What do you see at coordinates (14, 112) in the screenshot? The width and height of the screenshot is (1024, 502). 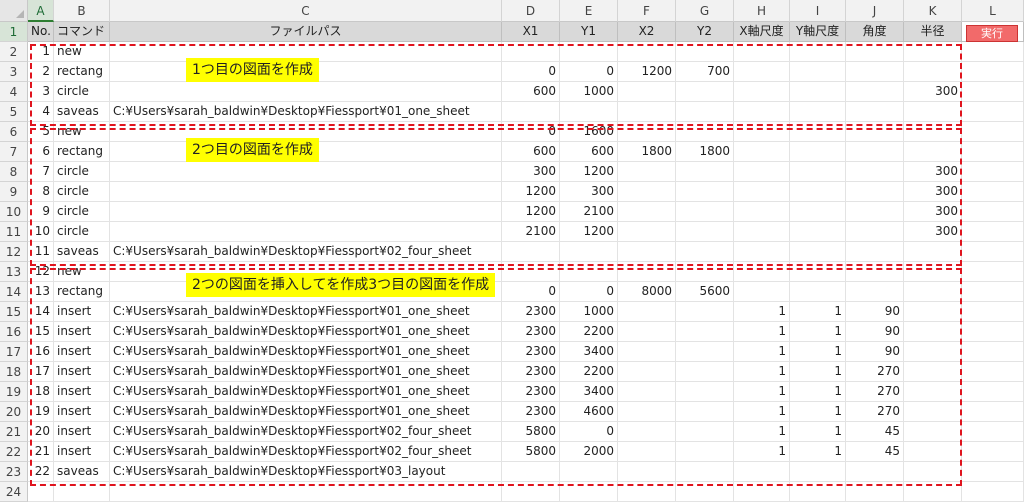 I see `row-header-5: 5` at bounding box center [14, 112].